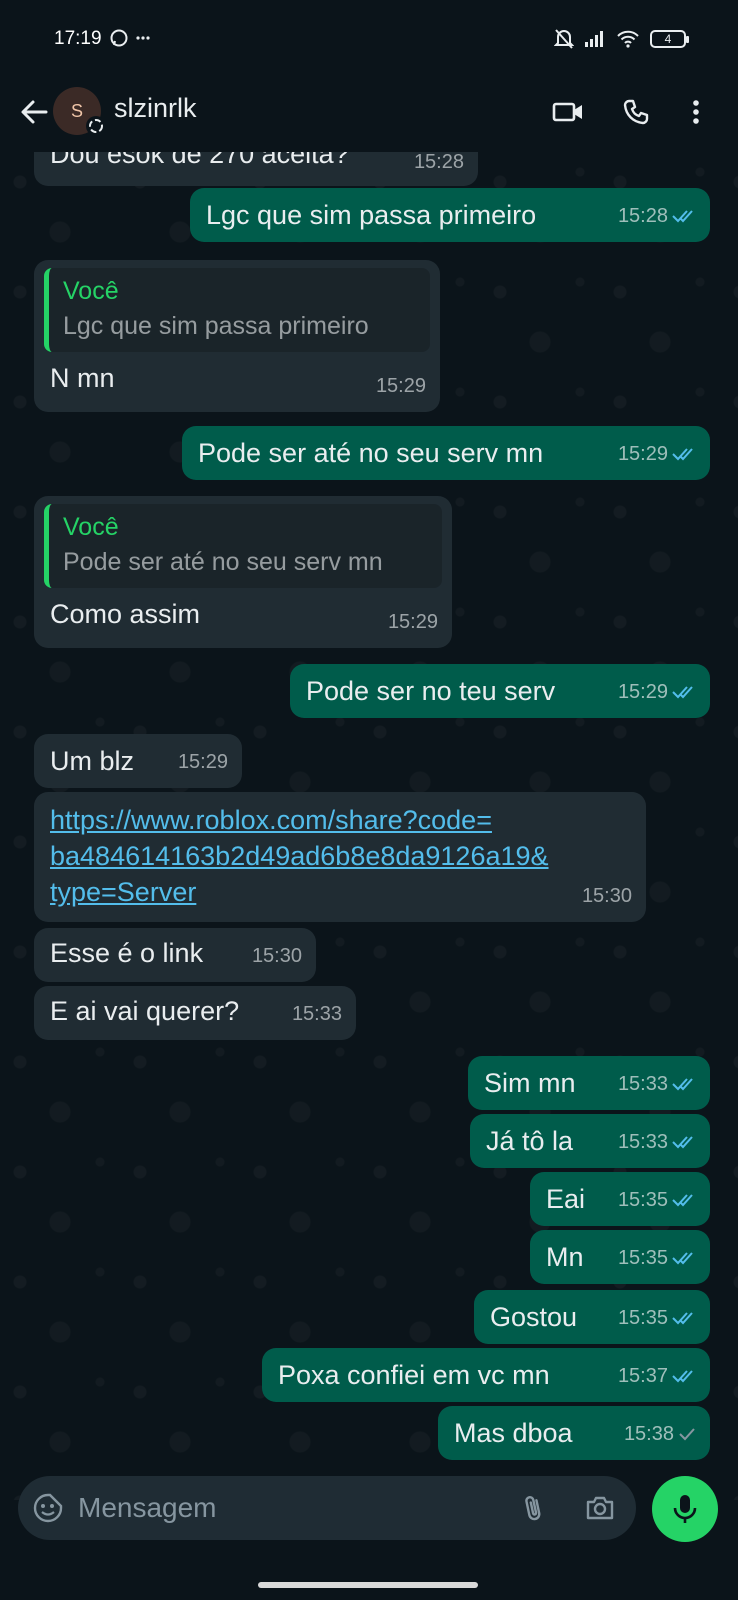 The width and height of the screenshot is (738, 1600). I want to click on attach-button, so click(534, 1508).